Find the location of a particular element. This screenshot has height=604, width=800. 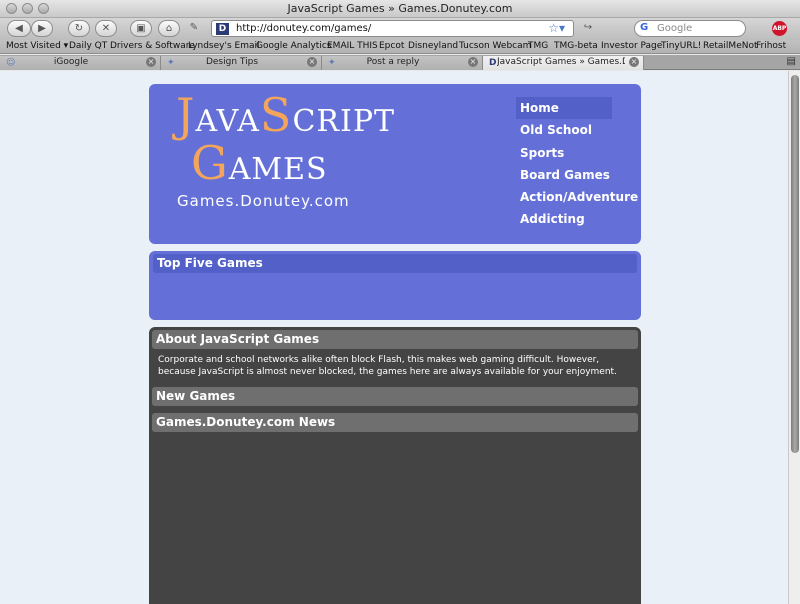

bookmark-item: Disneyland is located at coordinates (433, 46).